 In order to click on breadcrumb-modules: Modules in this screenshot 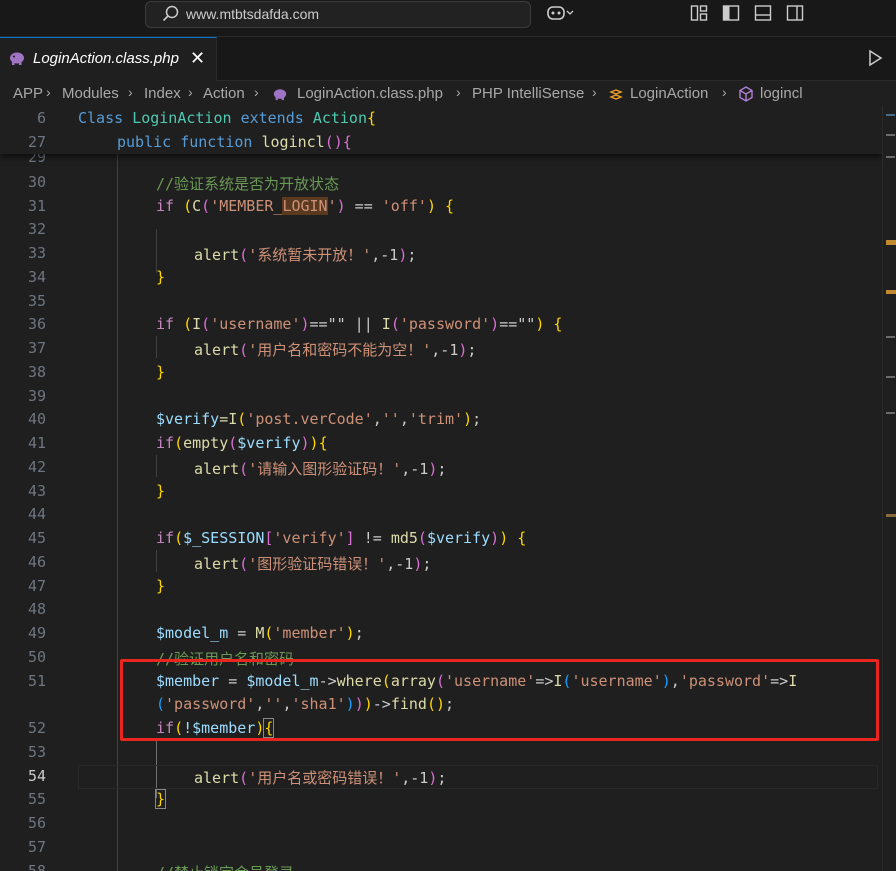, I will do `click(90, 93)`.